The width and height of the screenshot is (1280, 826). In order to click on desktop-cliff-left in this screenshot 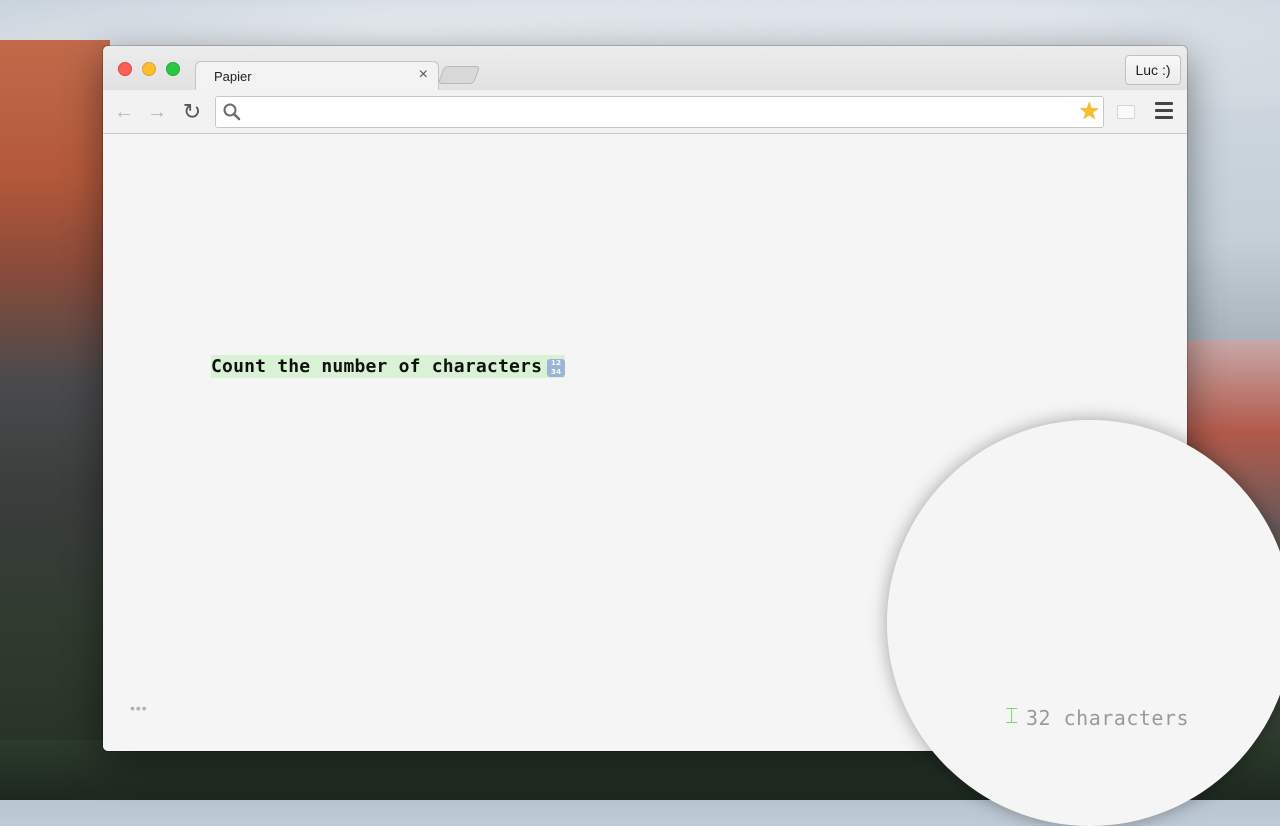, I will do `click(55, 420)`.